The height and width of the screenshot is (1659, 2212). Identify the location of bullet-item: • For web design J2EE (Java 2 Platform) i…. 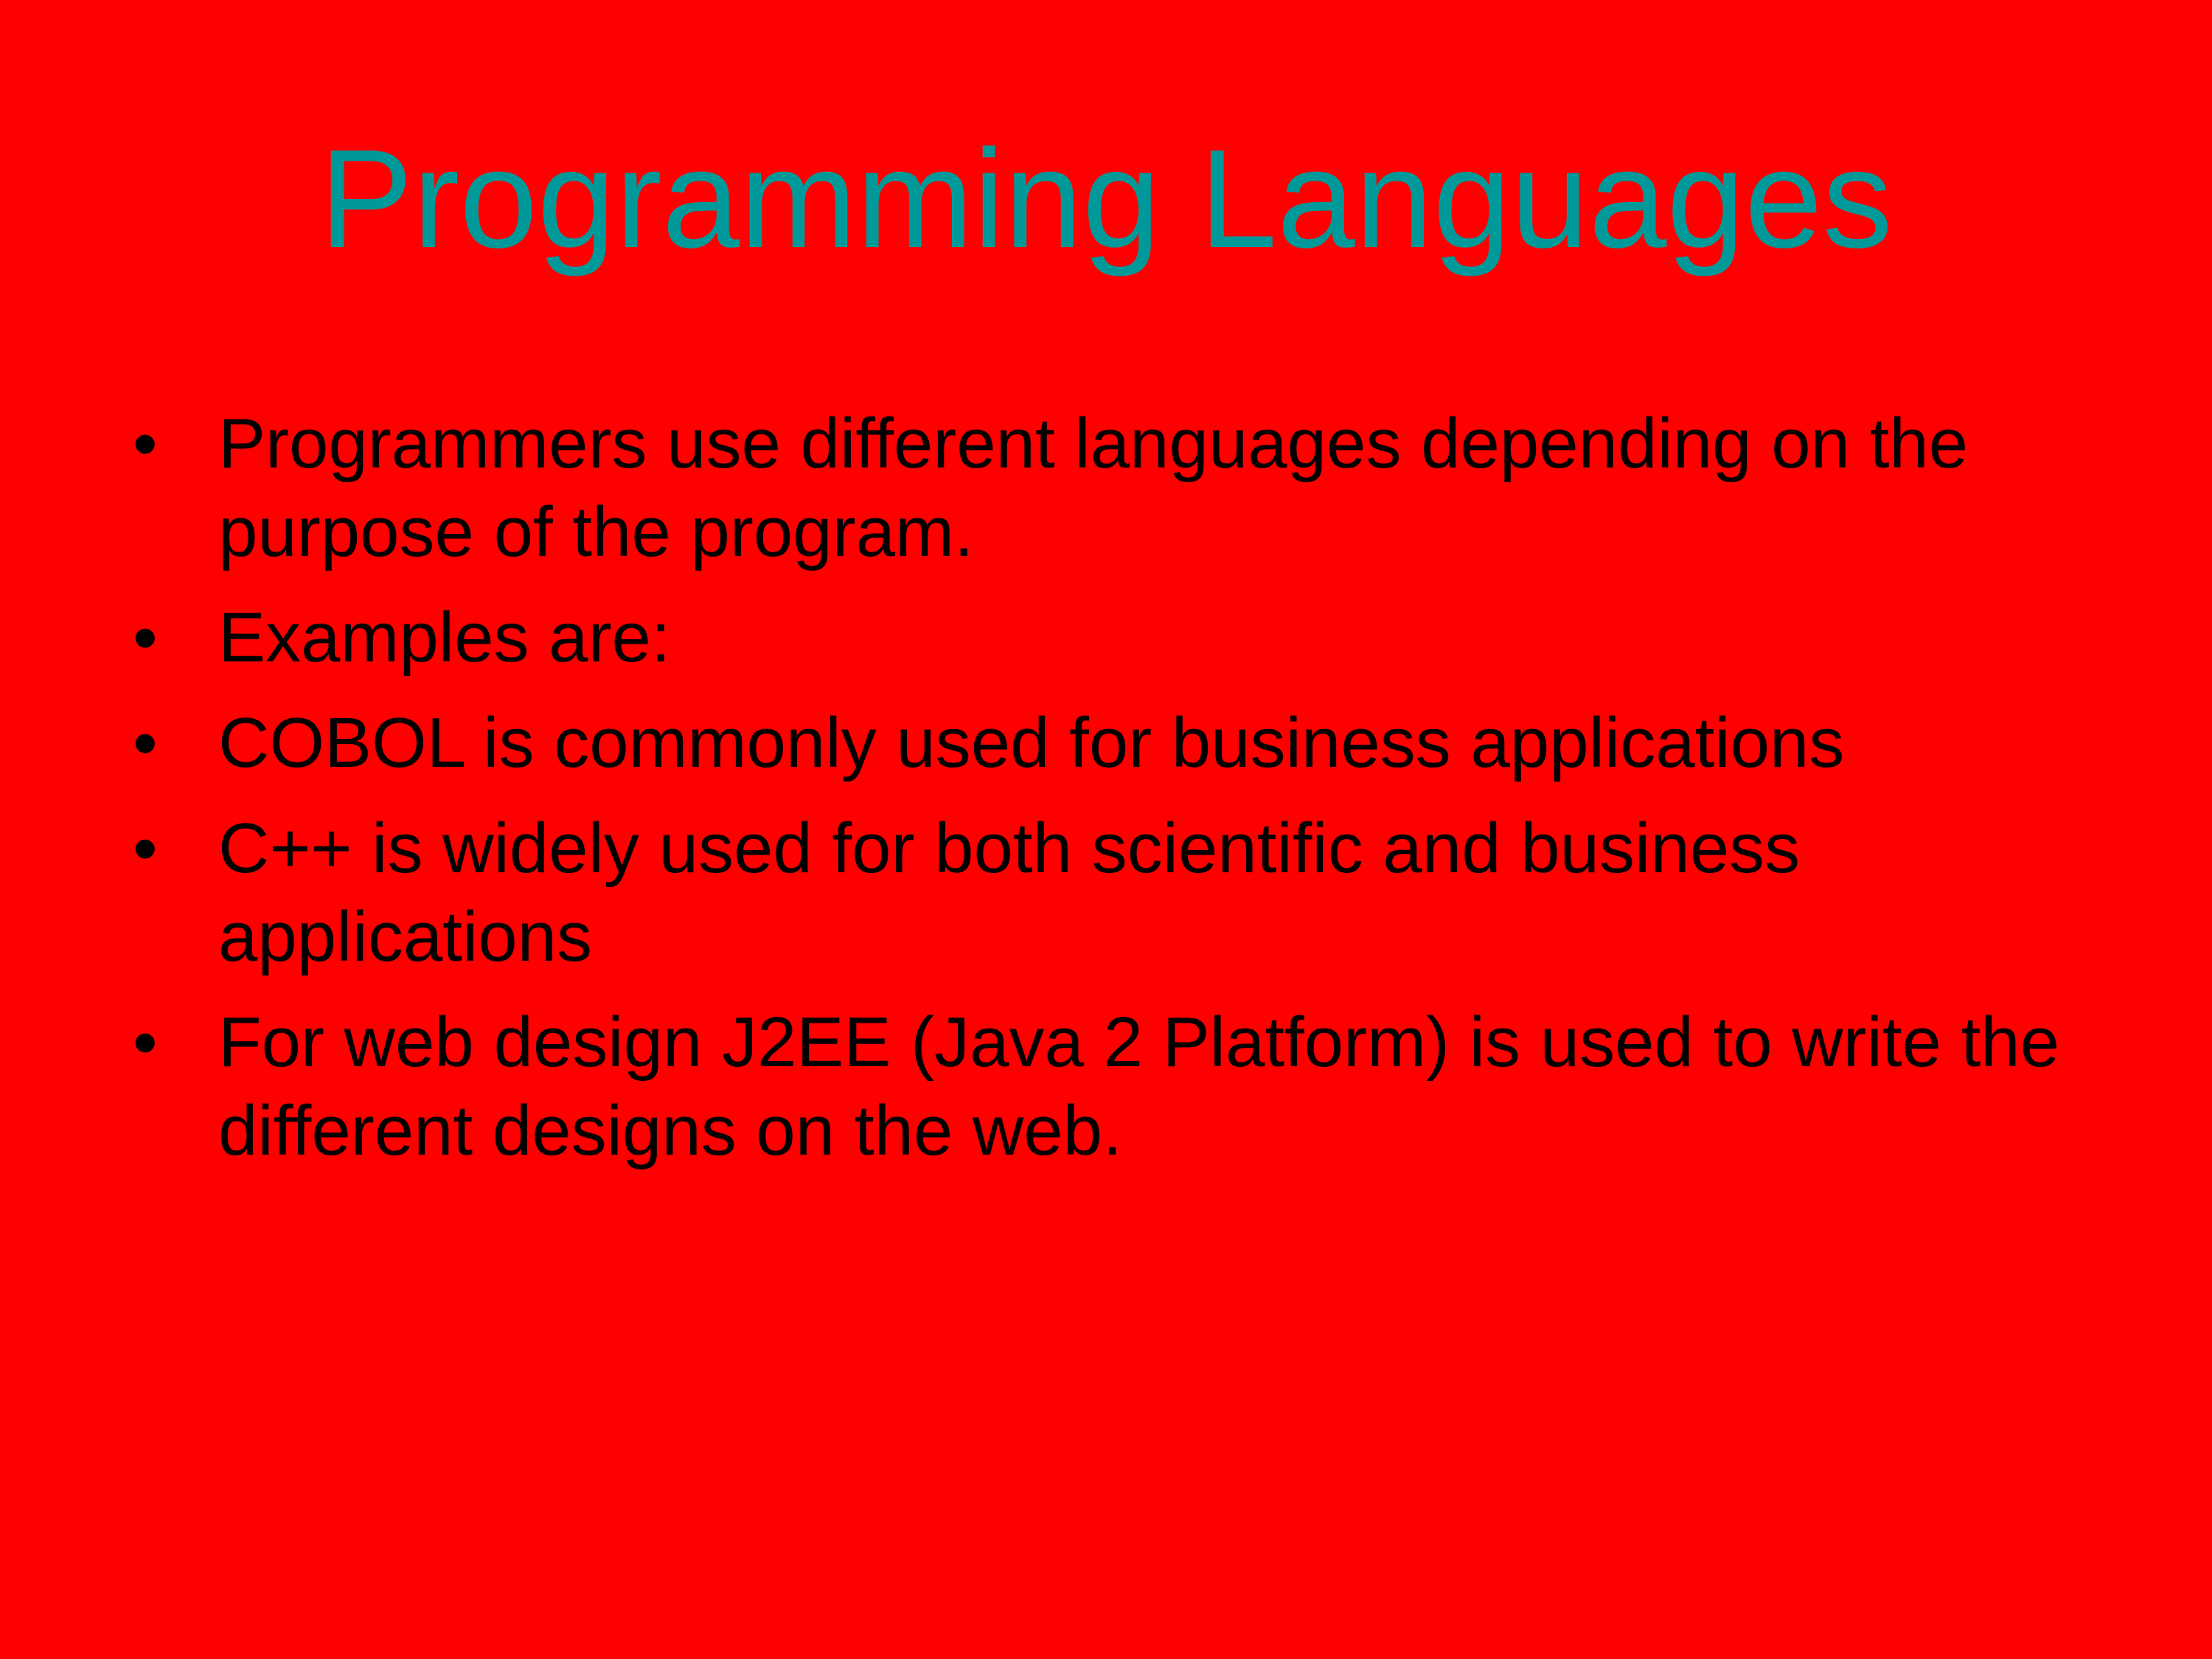
(1097, 1086).